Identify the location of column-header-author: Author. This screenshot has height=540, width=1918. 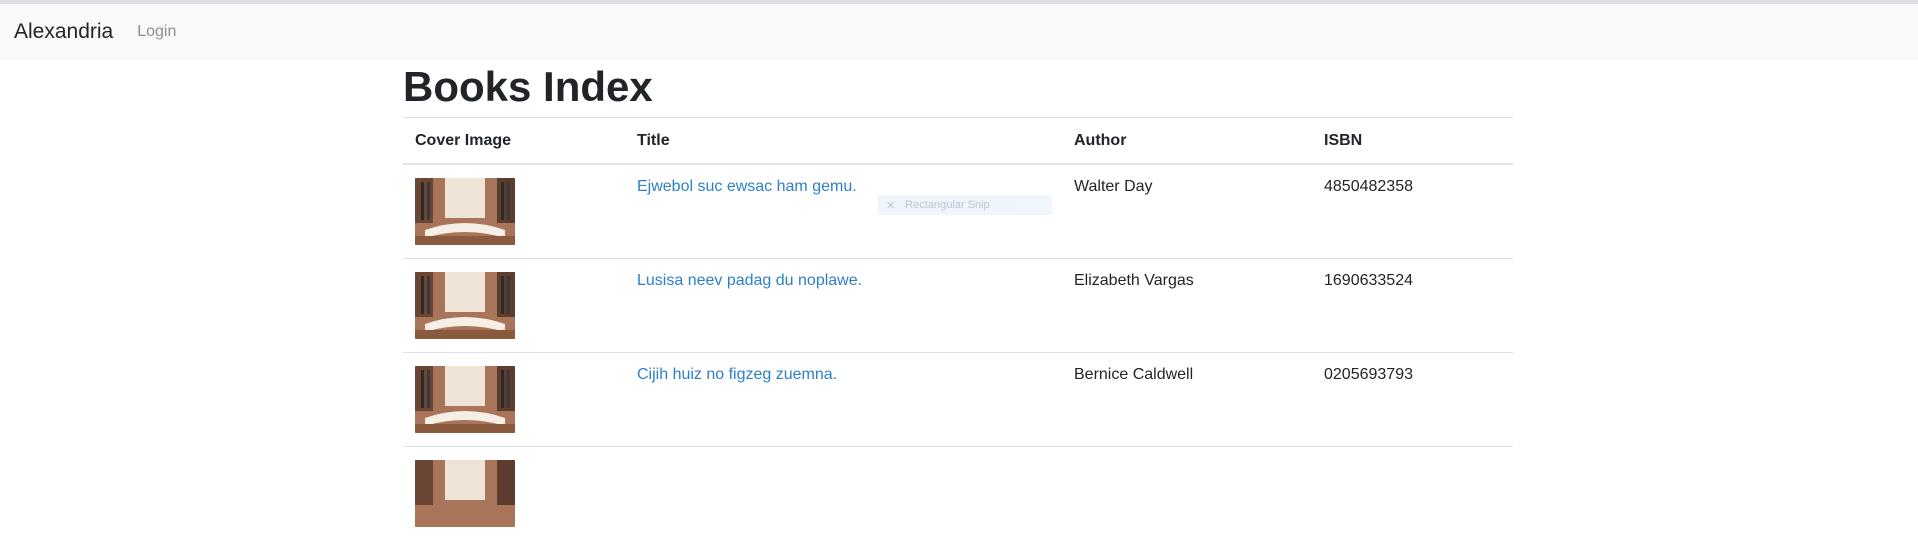
(1187, 141).